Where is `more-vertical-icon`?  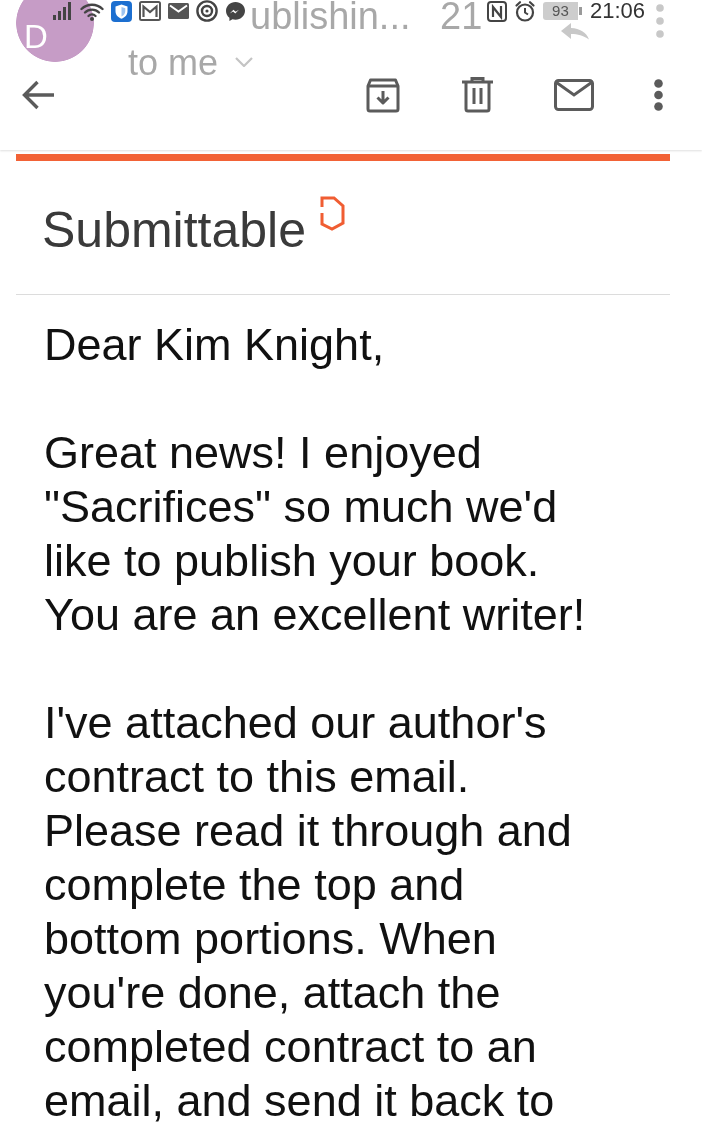 more-vertical-icon is located at coordinates (658, 95).